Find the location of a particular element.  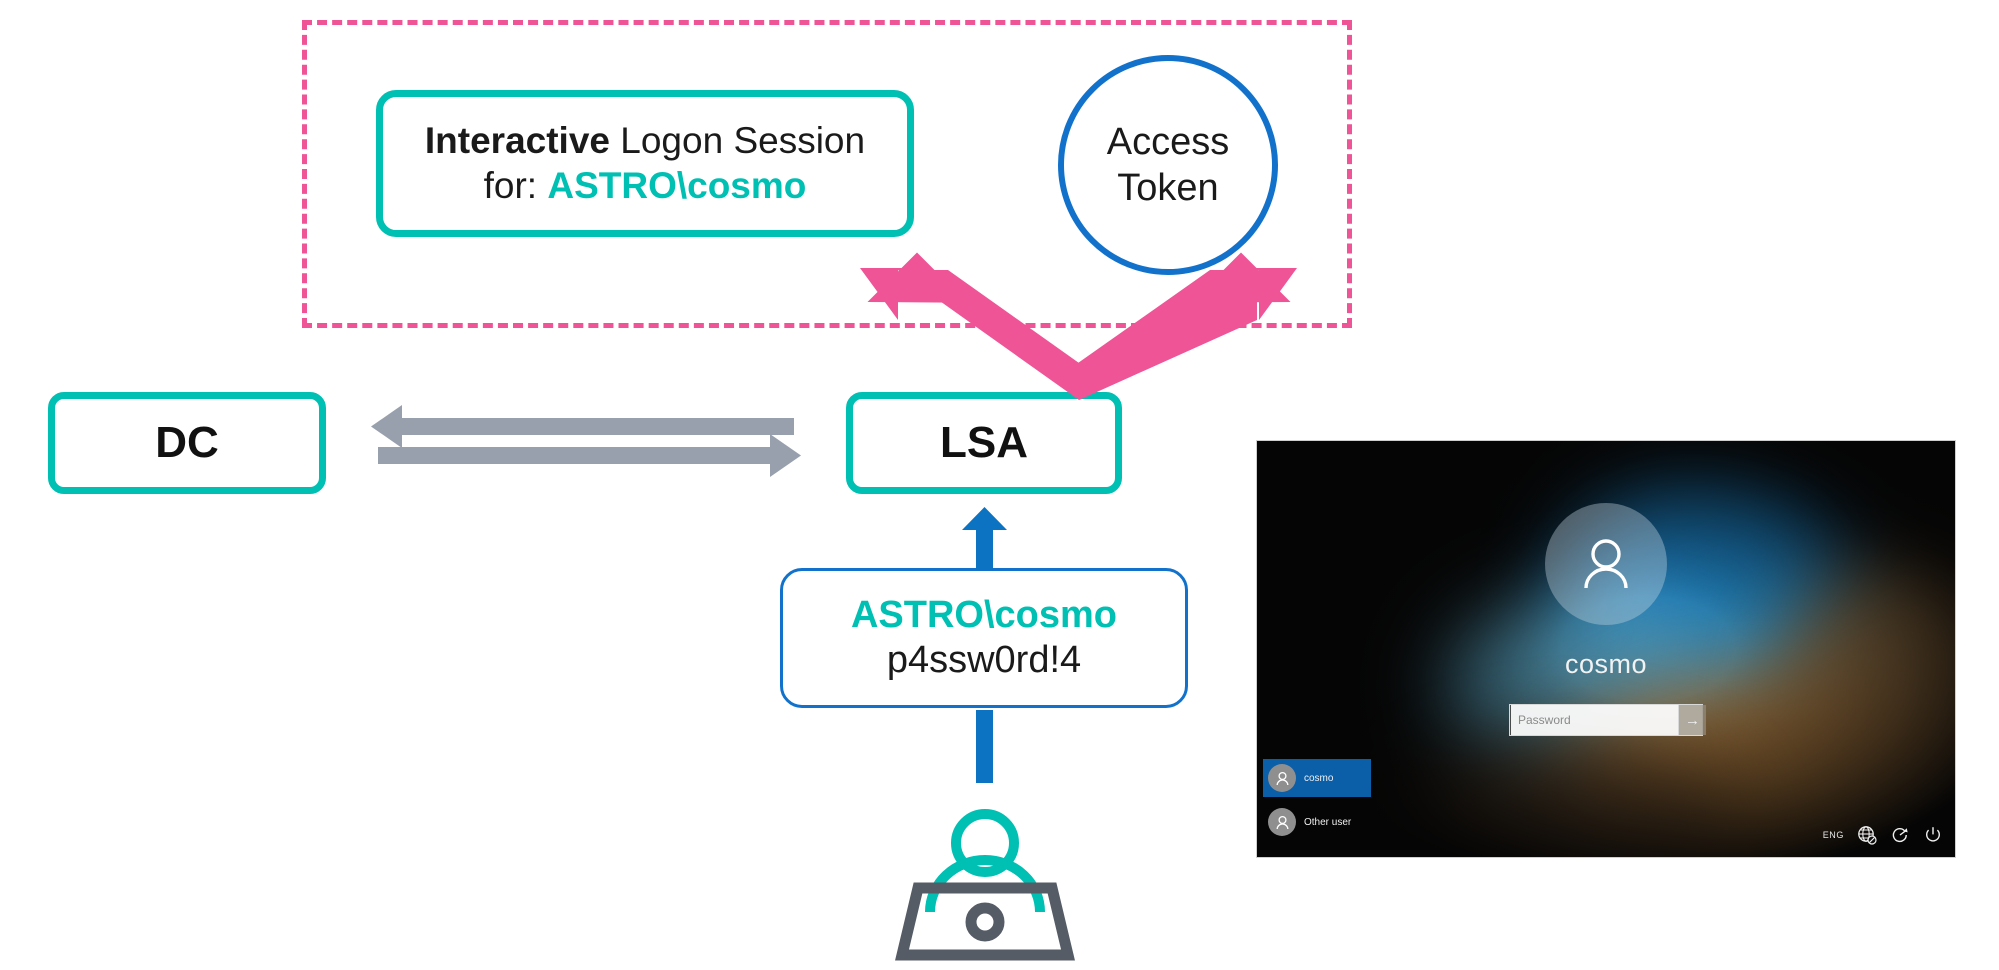

lsa-box: LSA is located at coordinates (984, 443).